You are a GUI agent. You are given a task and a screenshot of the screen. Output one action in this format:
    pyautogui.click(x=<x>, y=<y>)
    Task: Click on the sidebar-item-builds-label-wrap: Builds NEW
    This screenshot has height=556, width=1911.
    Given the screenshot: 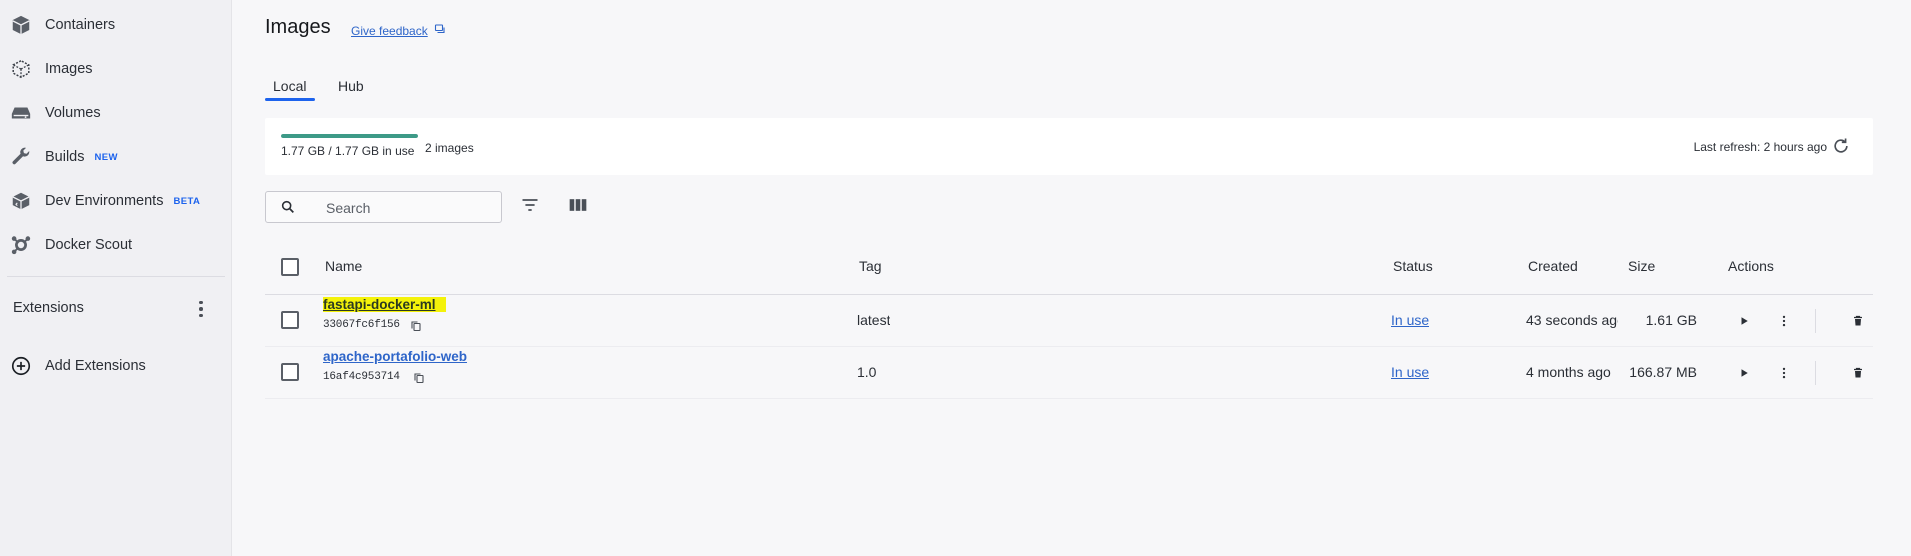 What is the action you would take?
    pyautogui.click(x=81, y=157)
    